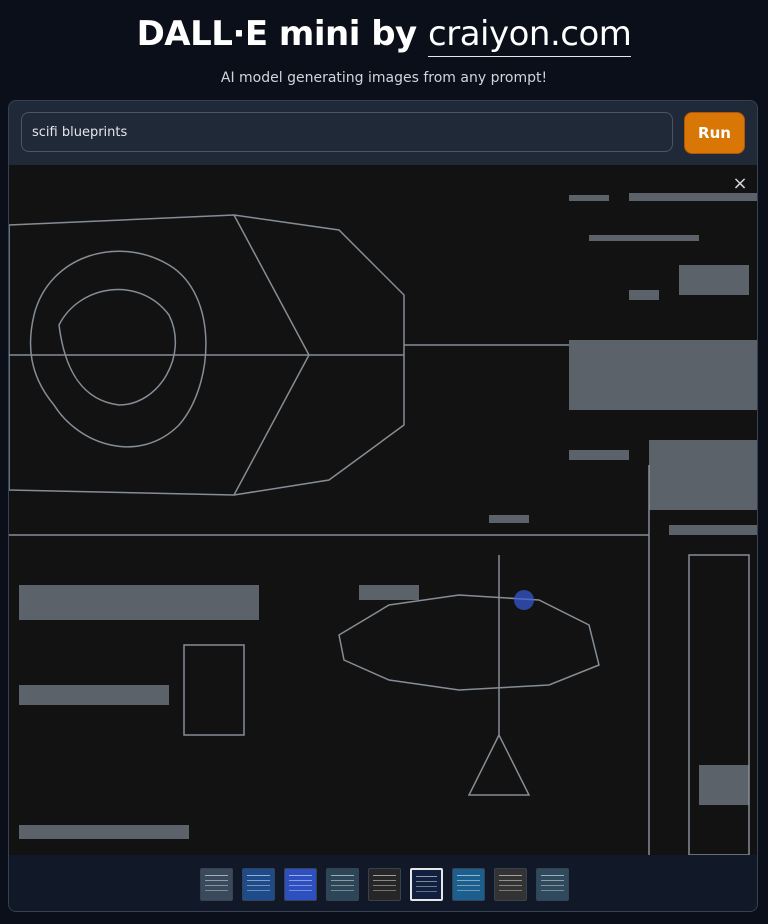  Describe the element at coordinates (347, 132) in the screenshot. I see `prompt-input` at that location.